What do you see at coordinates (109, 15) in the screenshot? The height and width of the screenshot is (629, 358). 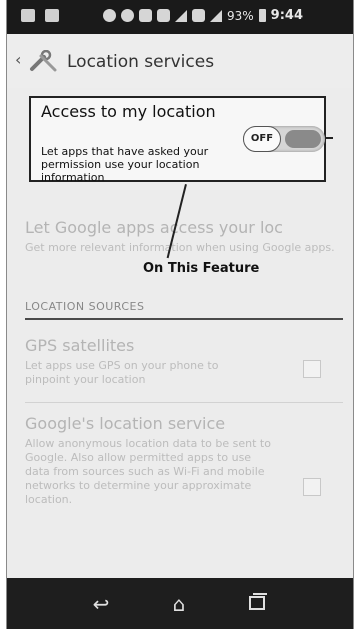 I see `location-icon` at bounding box center [109, 15].